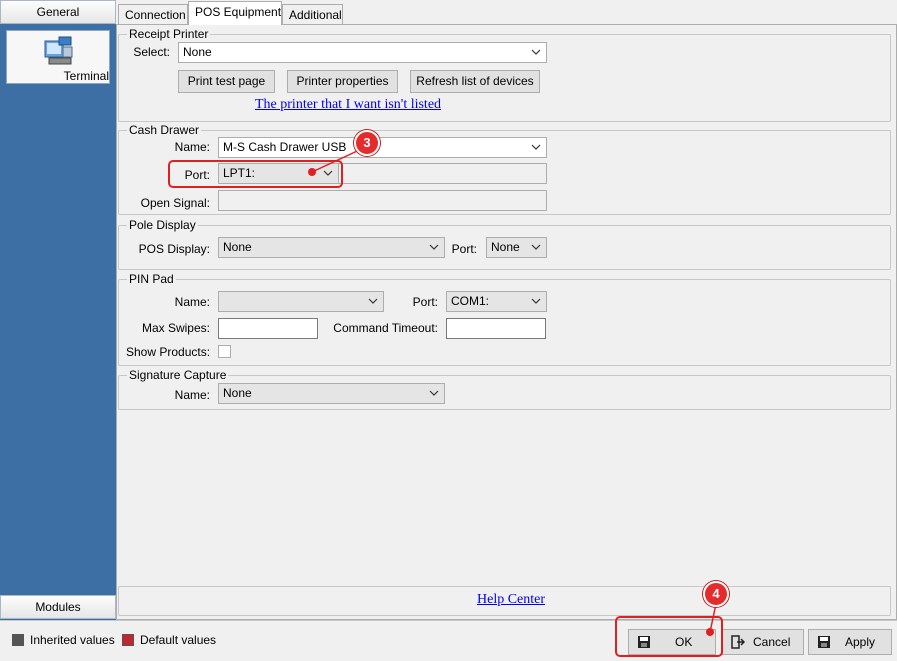  Describe the element at coordinates (168, 352) in the screenshot. I see `show-products-label: Show Products:` at that location.